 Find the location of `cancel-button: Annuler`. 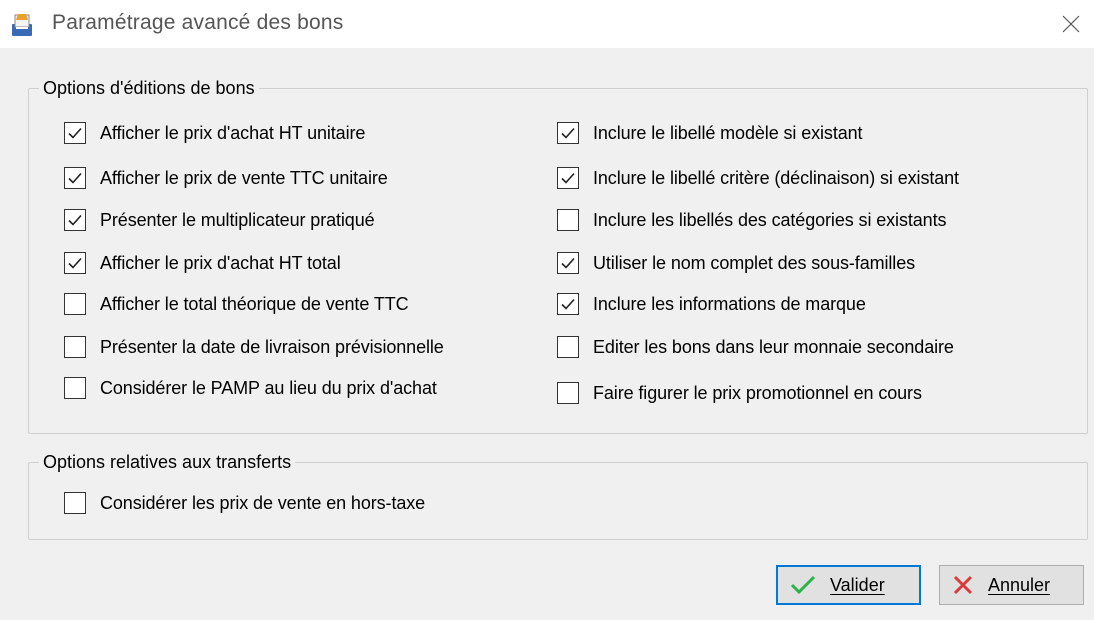

cancel-button: Annuler is located at coordinates (1011, 585).